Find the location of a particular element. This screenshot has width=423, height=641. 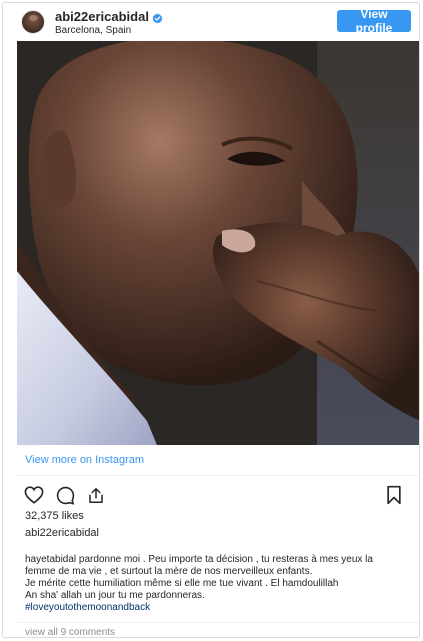

view-all-comments-link: view all 9 comments is located at coordinates (70, 632).